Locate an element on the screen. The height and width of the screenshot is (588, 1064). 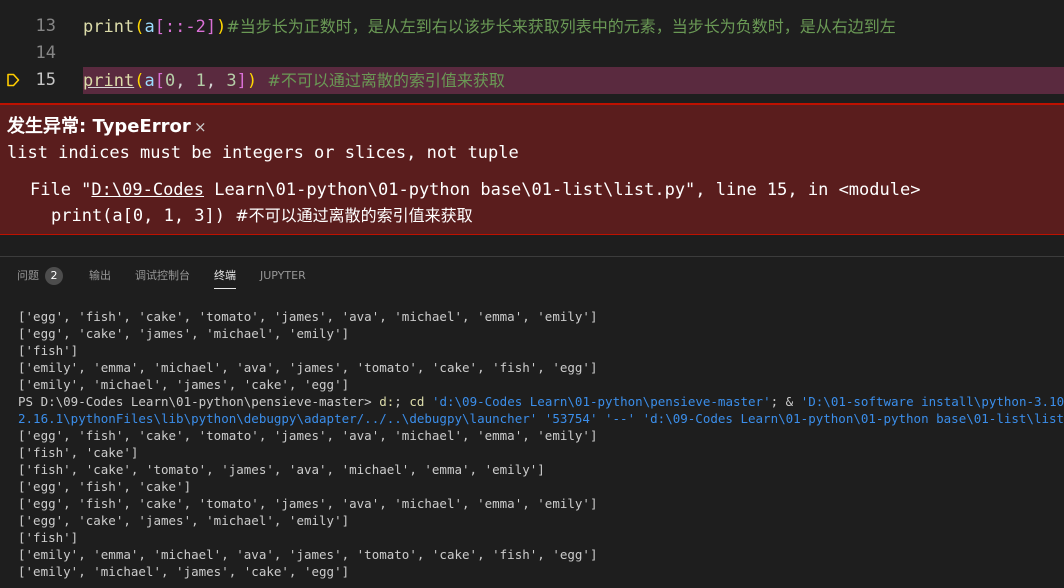
line-number: 14 is located at coordinates (45, 53).